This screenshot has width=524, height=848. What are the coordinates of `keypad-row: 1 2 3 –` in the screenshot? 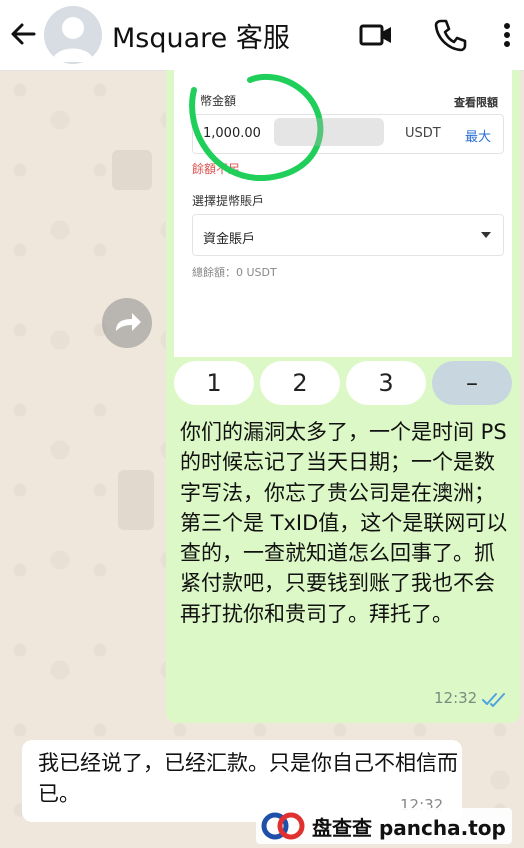 It's located at (343, 385).